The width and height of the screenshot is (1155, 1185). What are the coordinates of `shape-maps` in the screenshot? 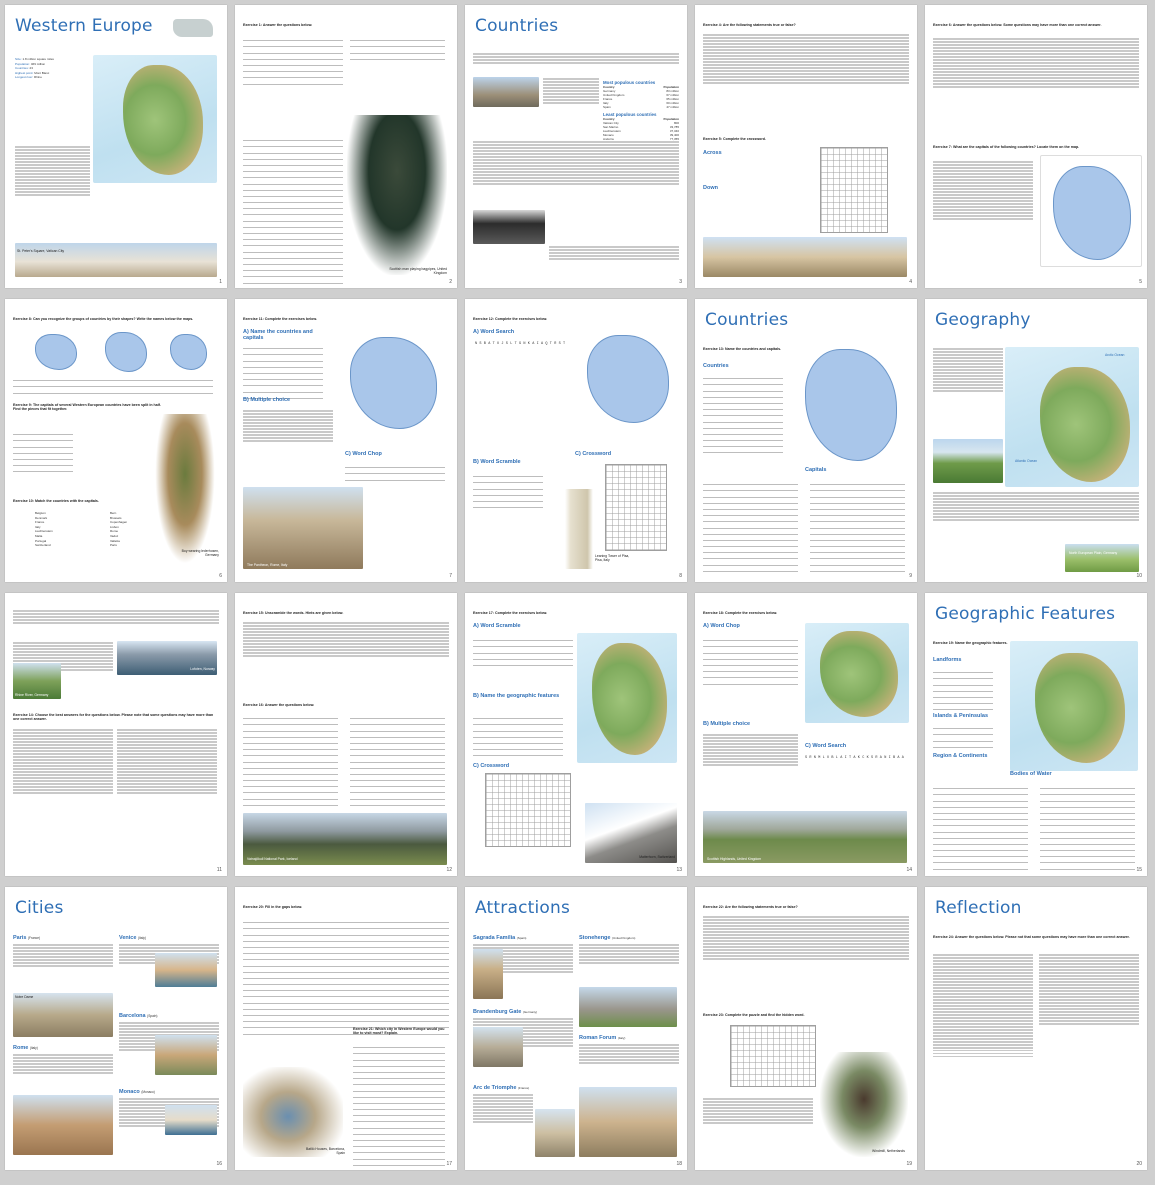 It's located at (115, 351).